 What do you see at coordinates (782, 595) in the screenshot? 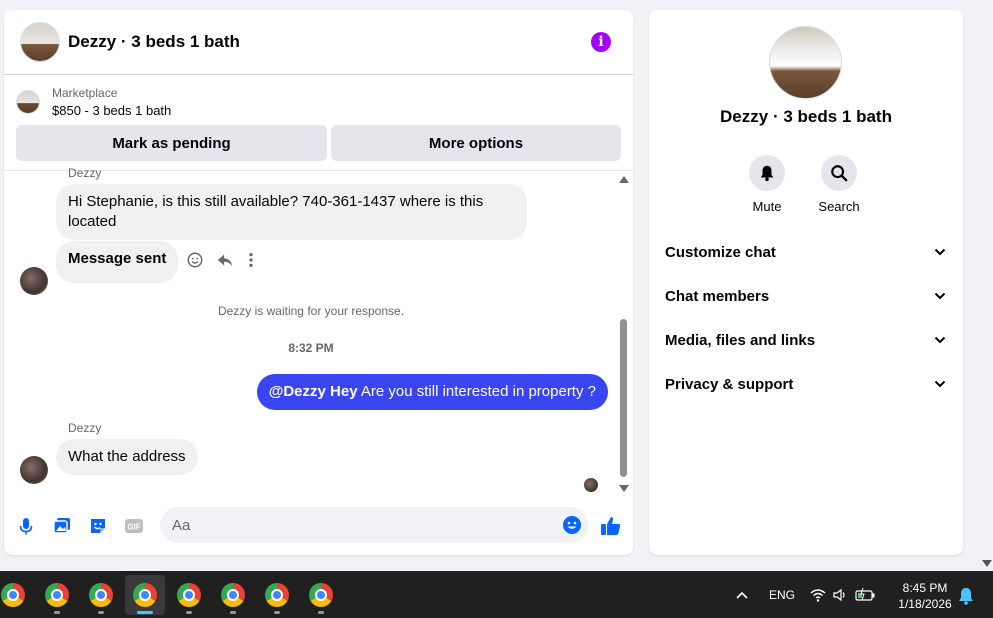
I see `language-indicator: ENG` at bounding box center [782, 595].